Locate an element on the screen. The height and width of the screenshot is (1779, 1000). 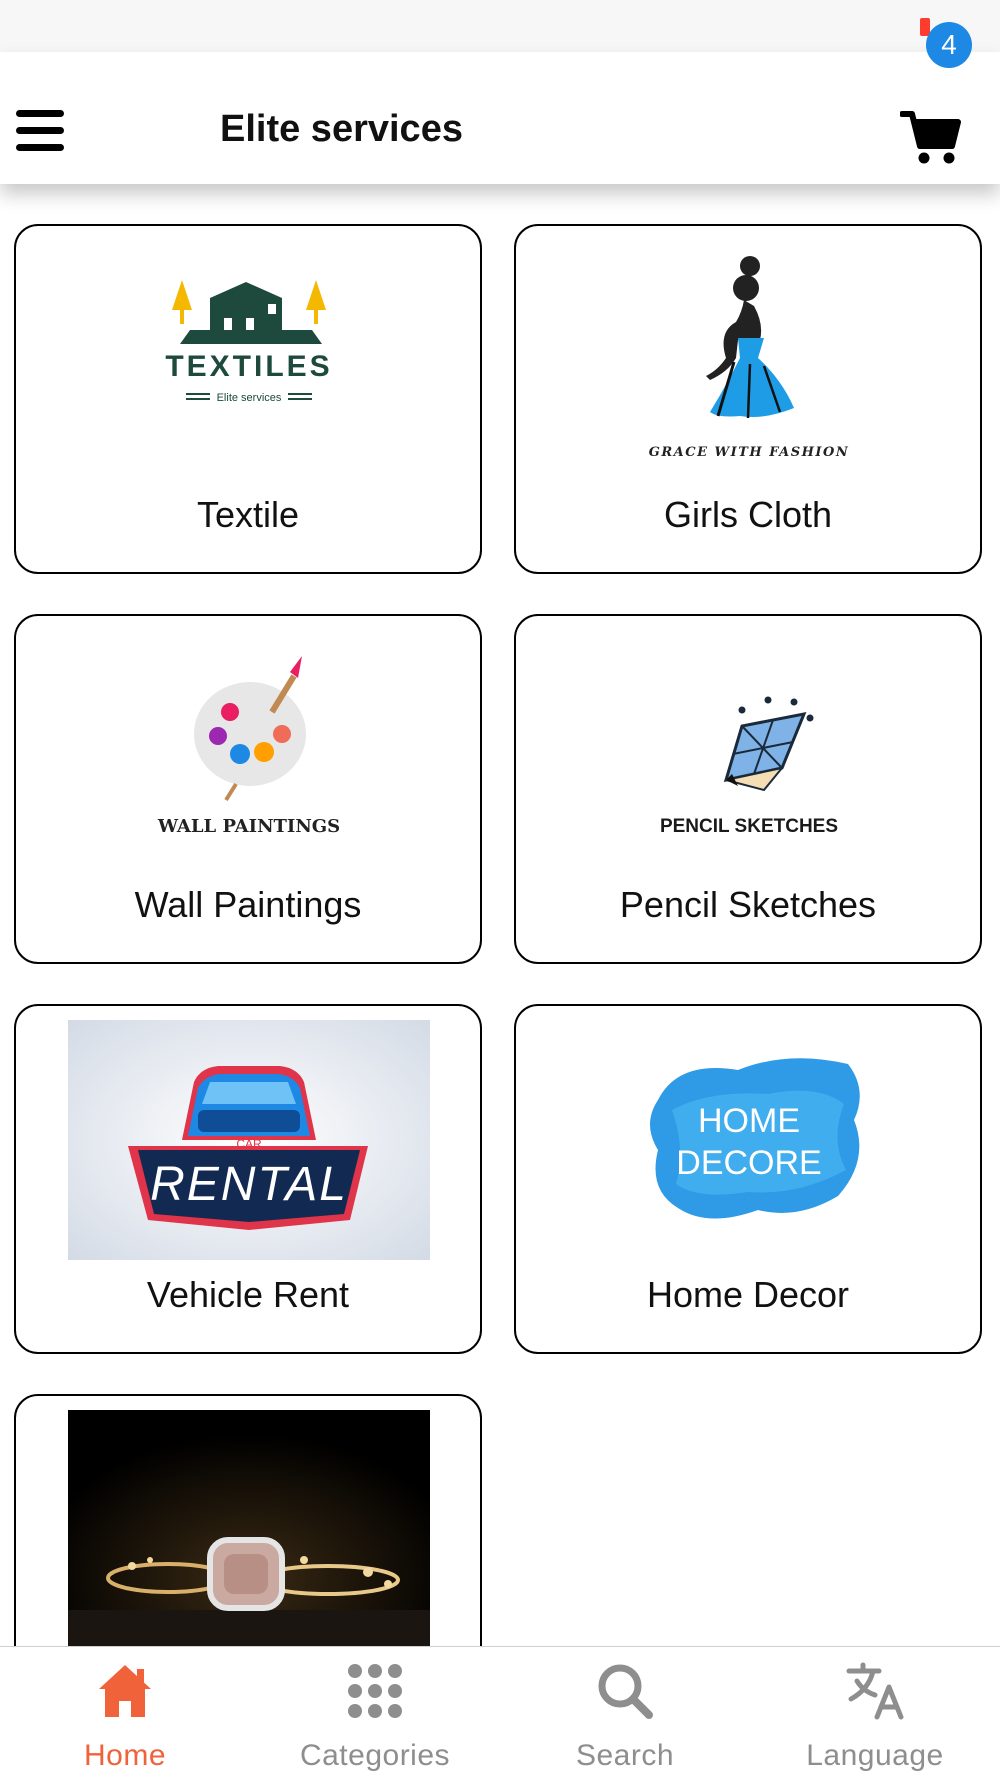
nav-categories: Categories is located at coordinates (375, 1713).